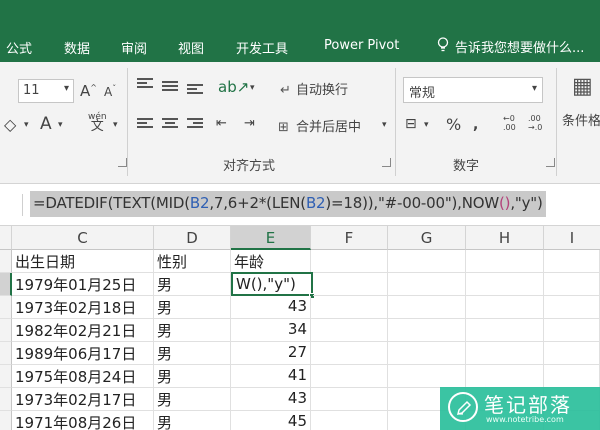 The image size is (600, 430). I want to click on increase-font-icon: A^, so click(88, 91).